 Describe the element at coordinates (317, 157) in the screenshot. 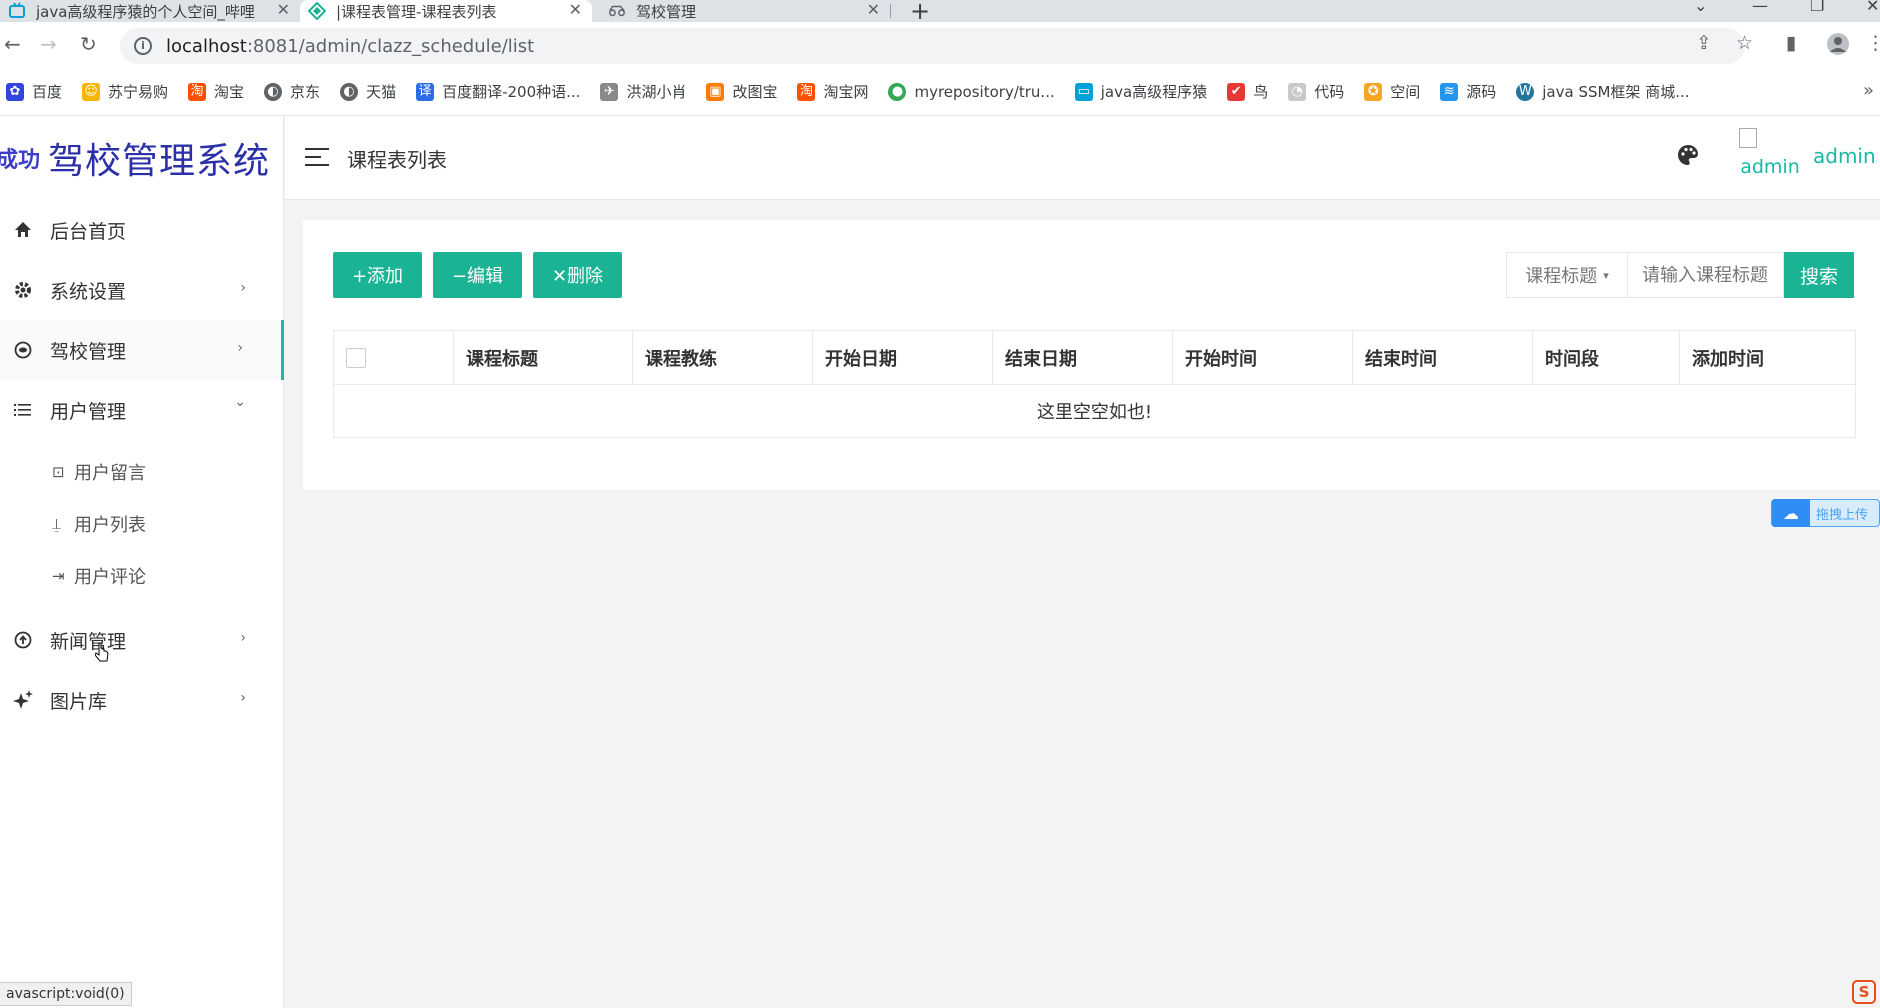

I see `hamburger-menu-icon` at that location.